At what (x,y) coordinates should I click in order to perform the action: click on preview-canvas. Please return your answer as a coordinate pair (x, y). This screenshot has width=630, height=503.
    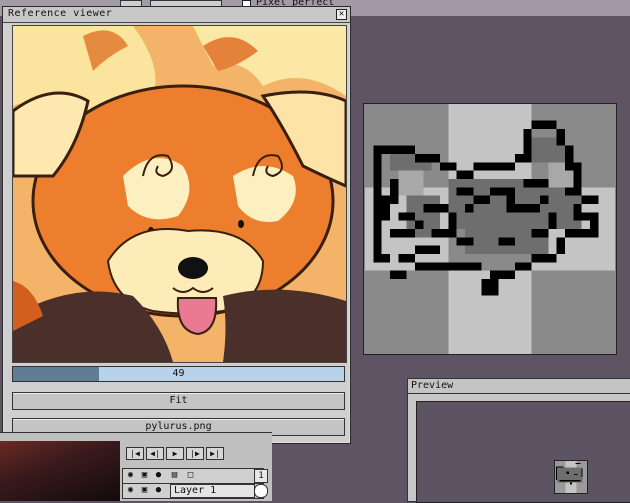
    Looking at the image, I should click on (523, 452).